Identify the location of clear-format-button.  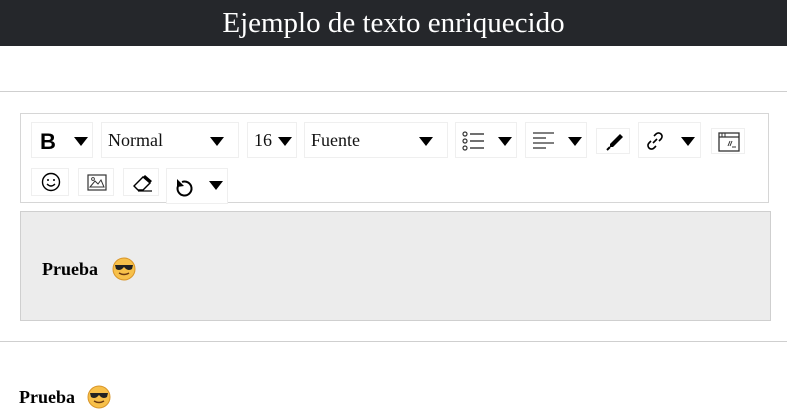
(141, 182).